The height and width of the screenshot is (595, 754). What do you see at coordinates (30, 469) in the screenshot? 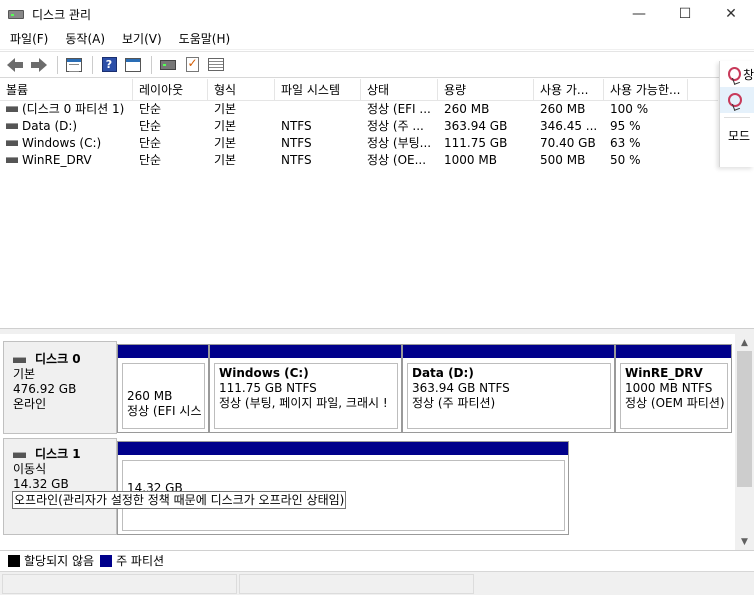
I see `disk-type: 이동식` at bounding box center [30, 469].